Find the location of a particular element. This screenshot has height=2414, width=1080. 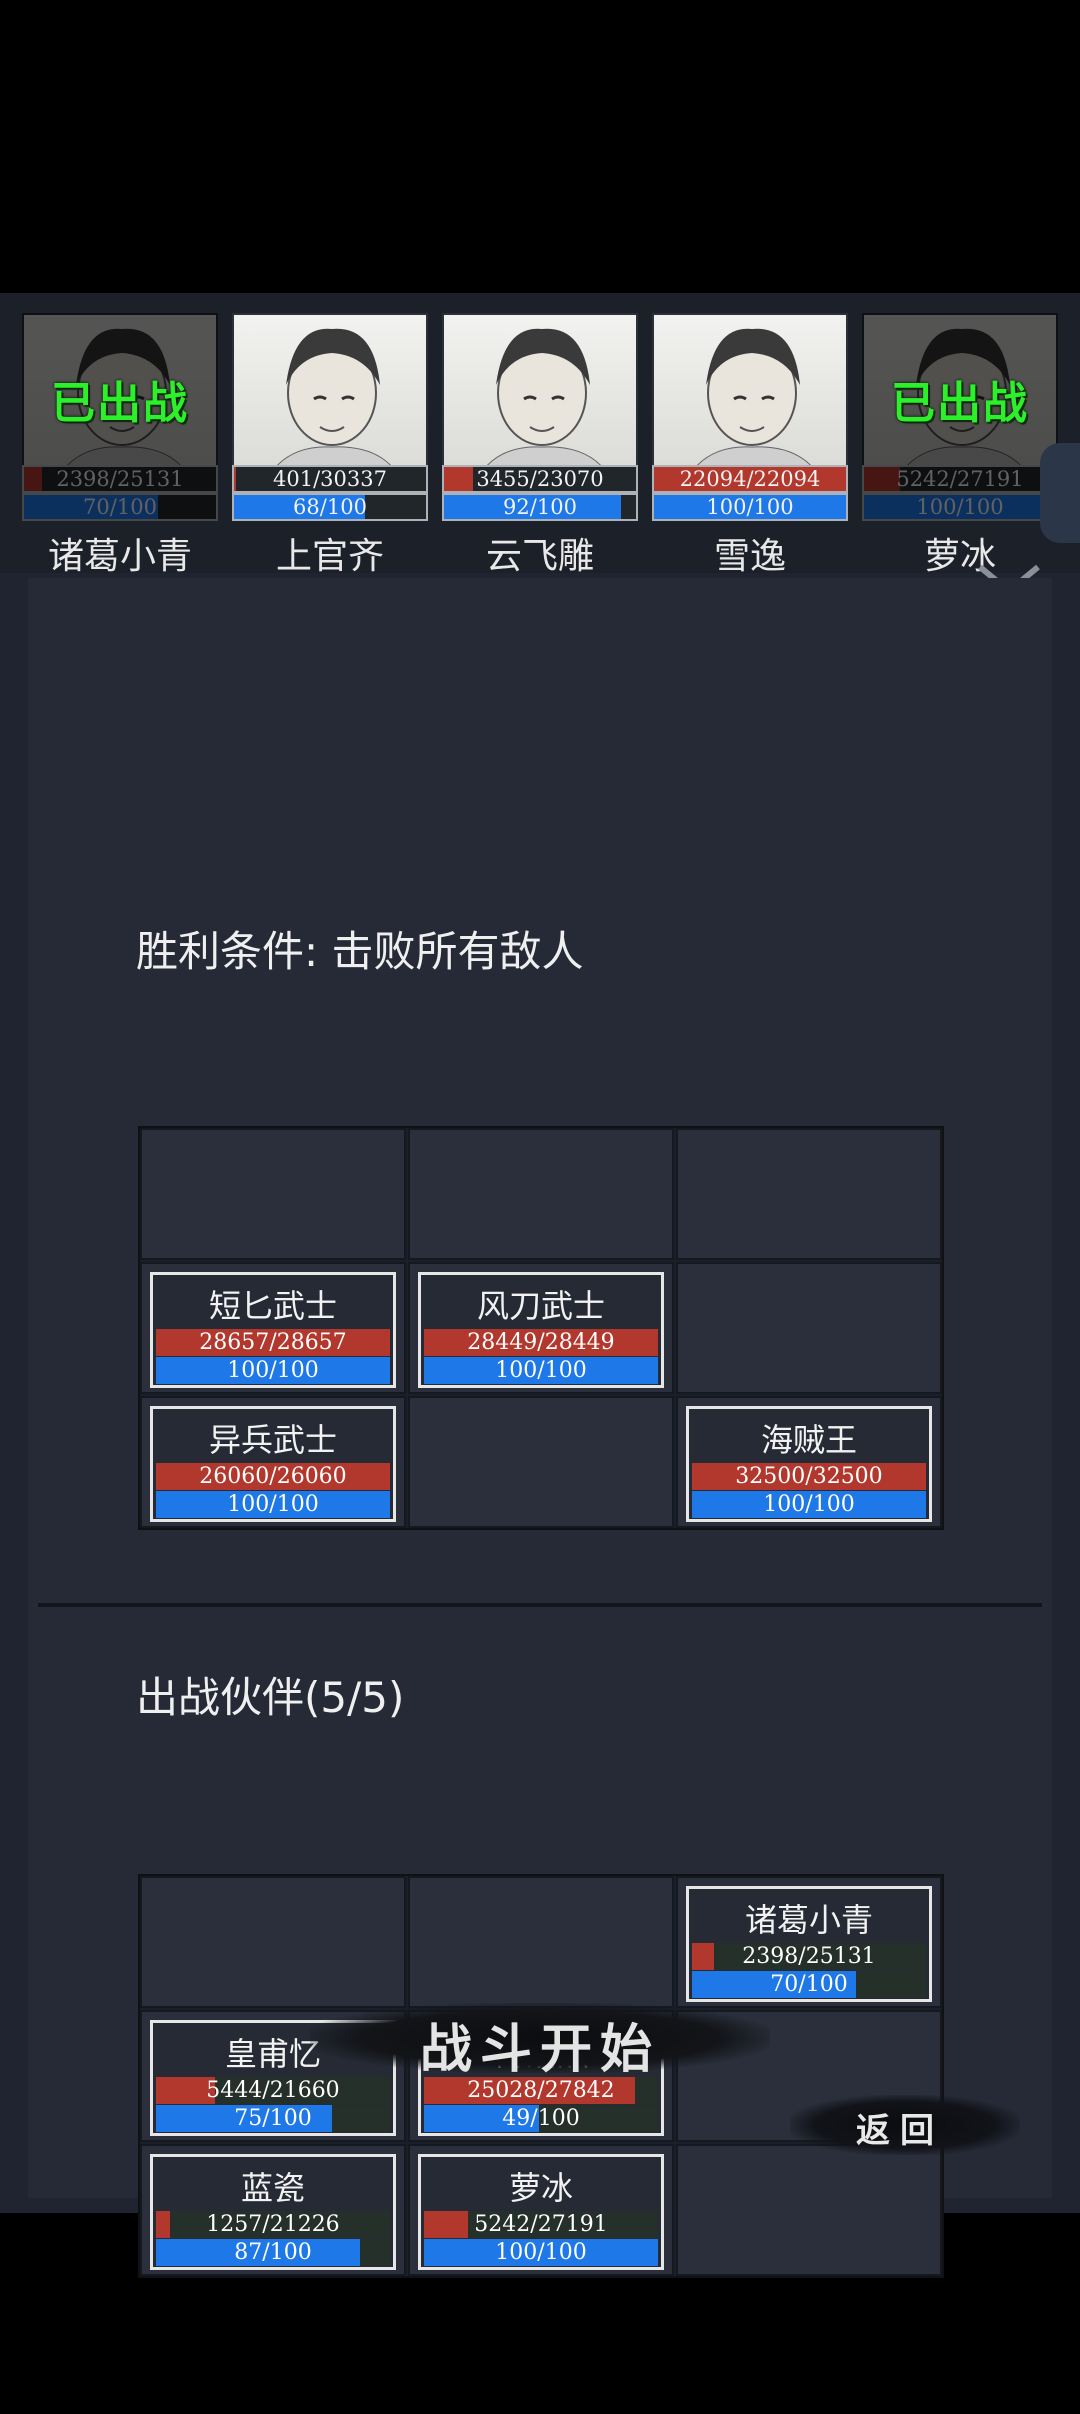

grid-cell: 诸葛小青 2398/25131 70/100 is located at coordinates (809, 1942).